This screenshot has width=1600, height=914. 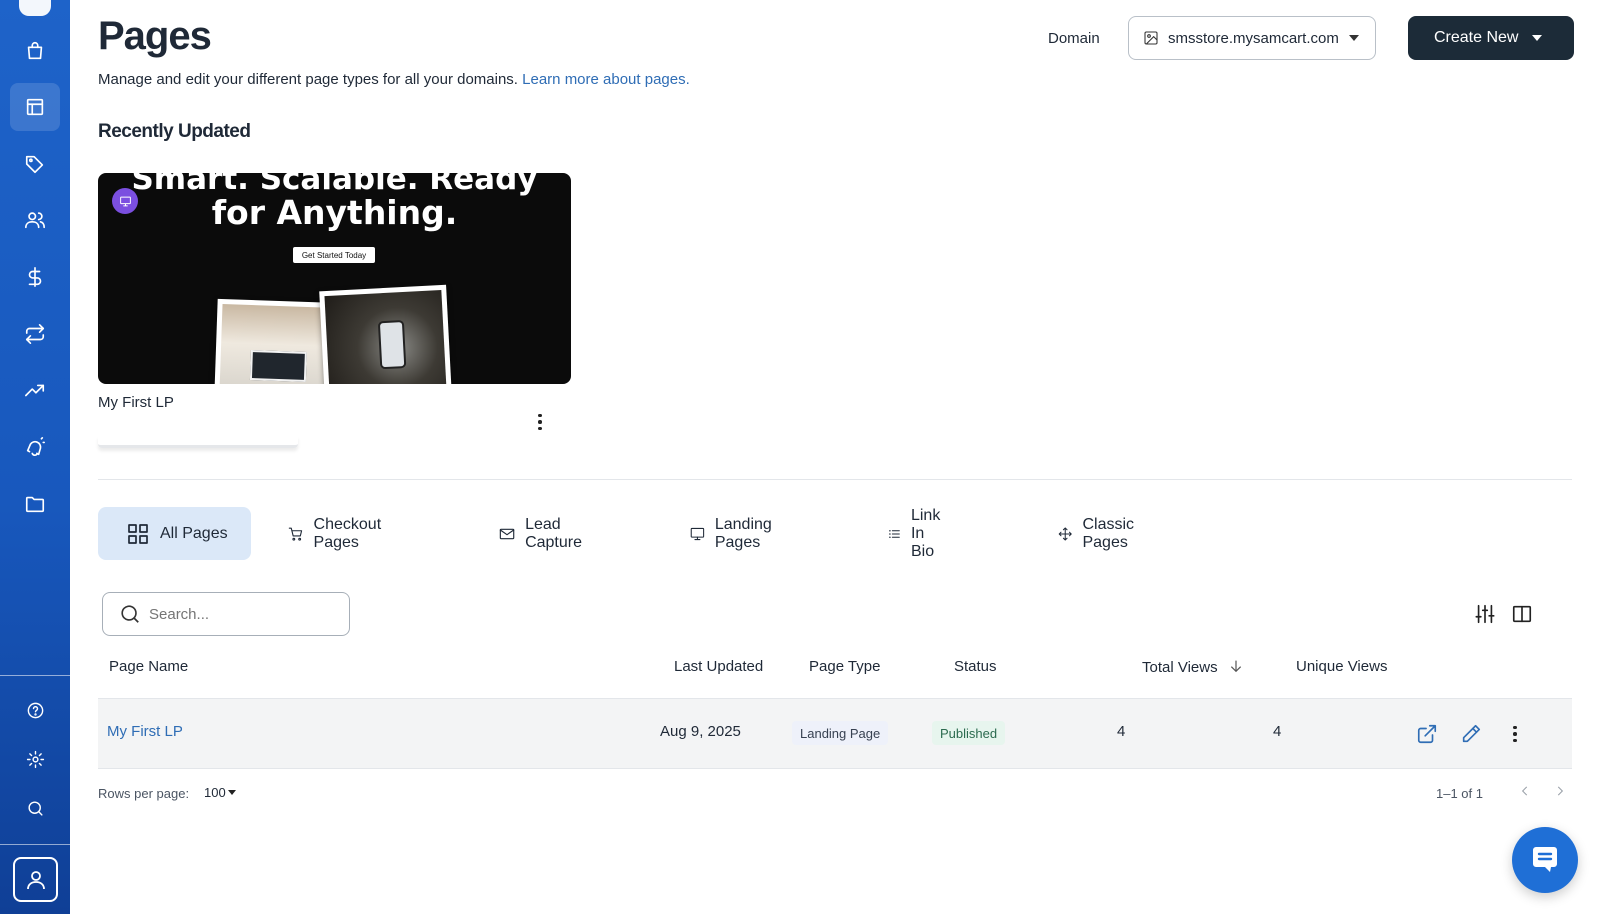 I want to click on list-icon, so click(x=894, y=533).